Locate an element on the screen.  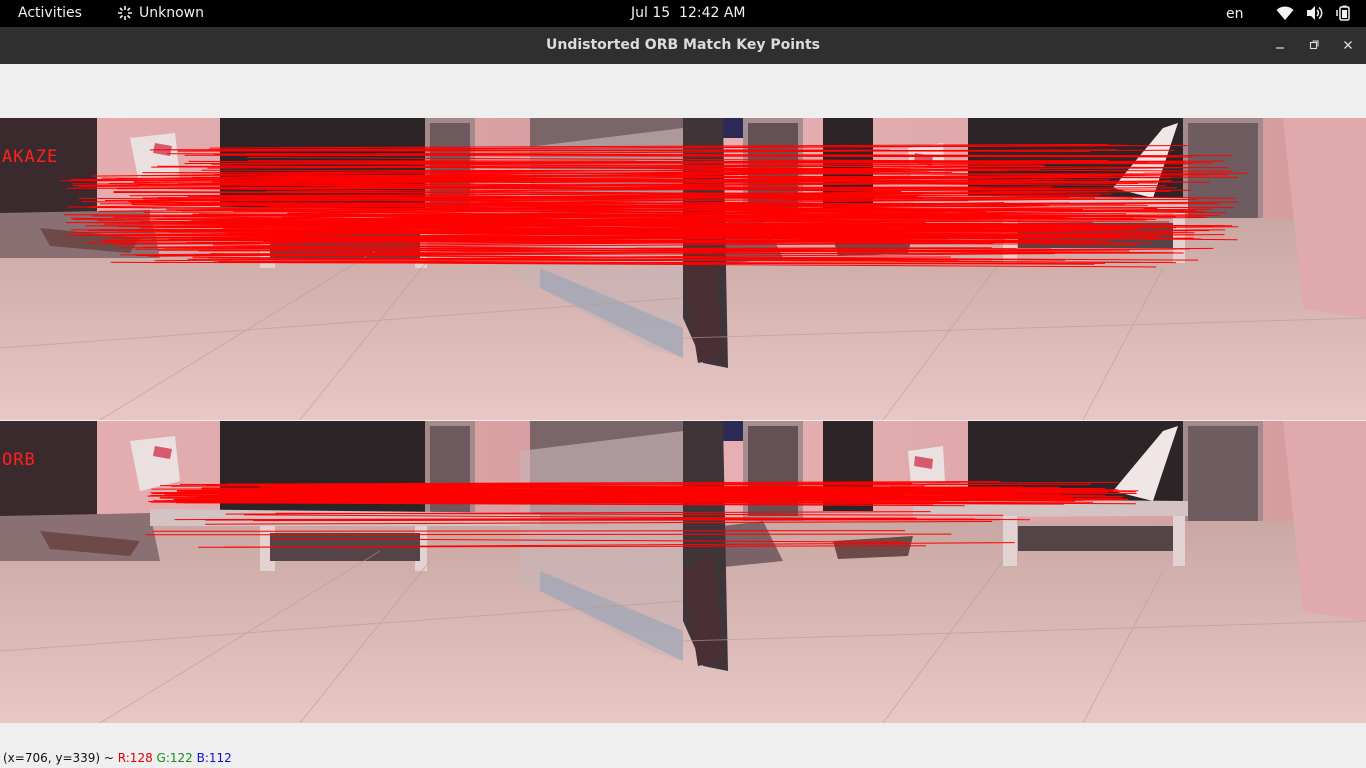
window-title: Undistorted ORB Match Key Points is located at coordinates (683, 45).